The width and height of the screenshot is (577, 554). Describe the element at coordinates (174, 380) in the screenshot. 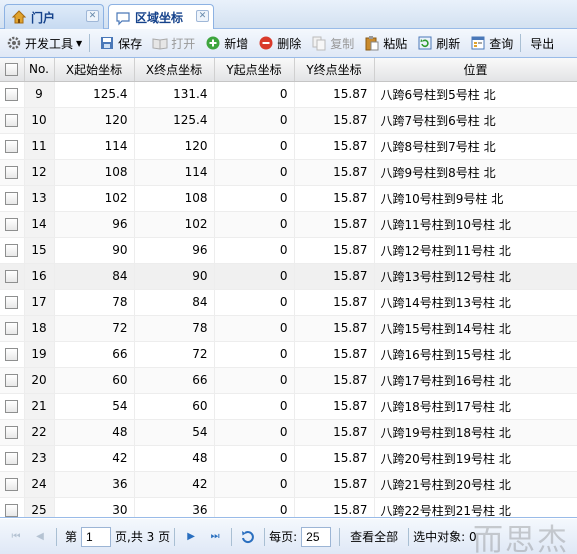

I see `cell-x-end: 66` at that location.